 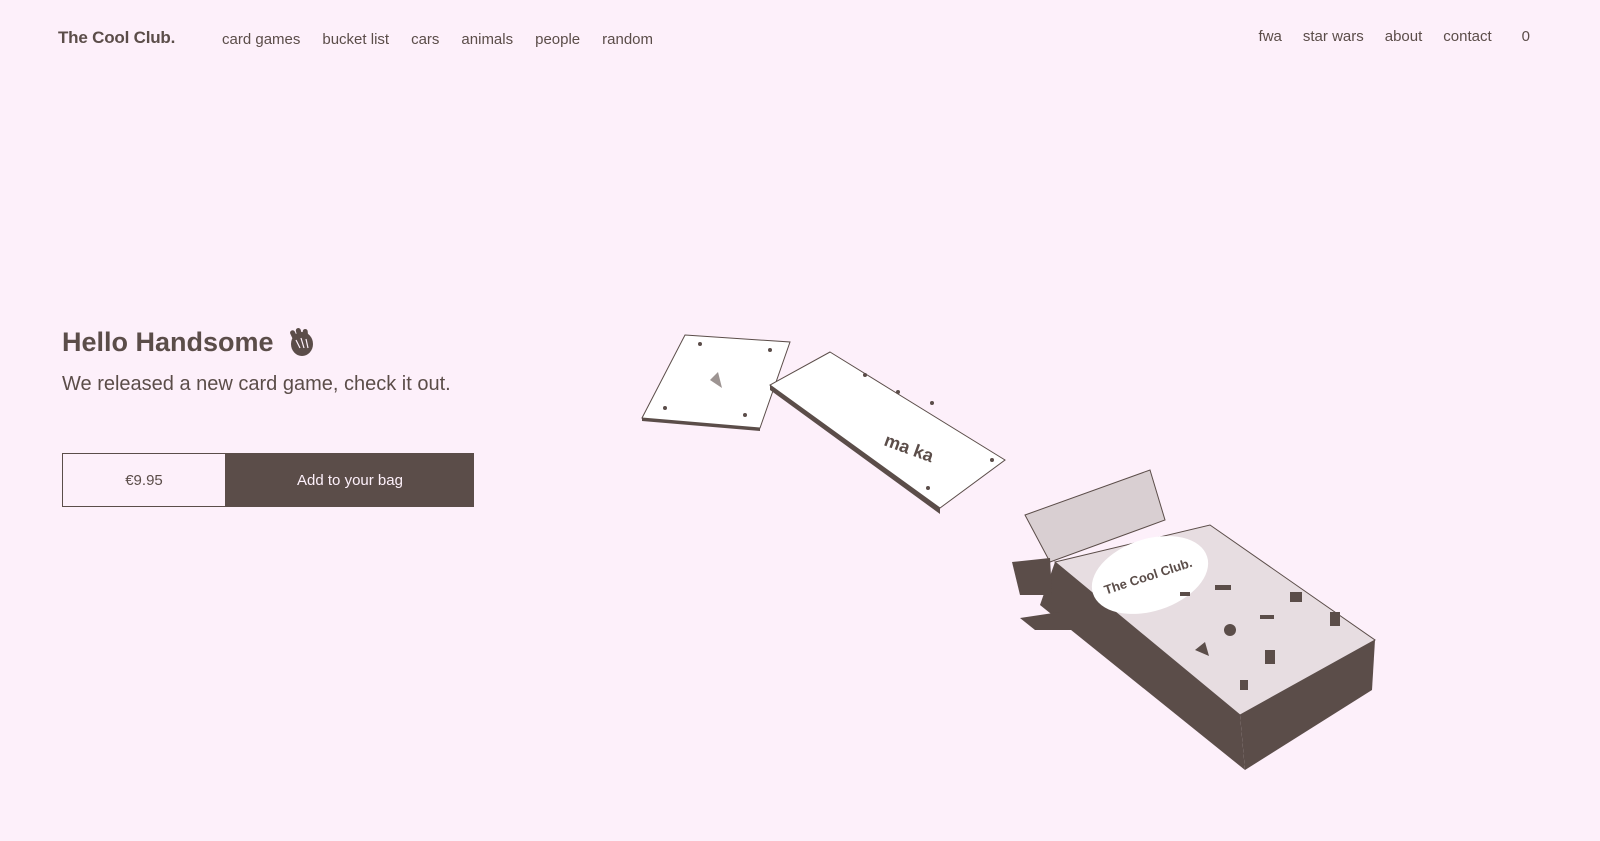 What do you see at coordinates (261, 39) in the screenshot?
I see `nav-card-games: card games` at bounding box center [261, 39].